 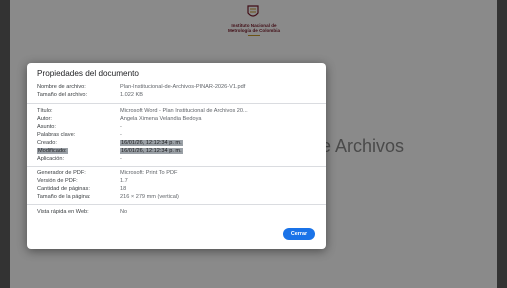 What do you see at coordinates (121, 159) in the screenshot?
I see `property-value: -` at bounding box center [121, 159].